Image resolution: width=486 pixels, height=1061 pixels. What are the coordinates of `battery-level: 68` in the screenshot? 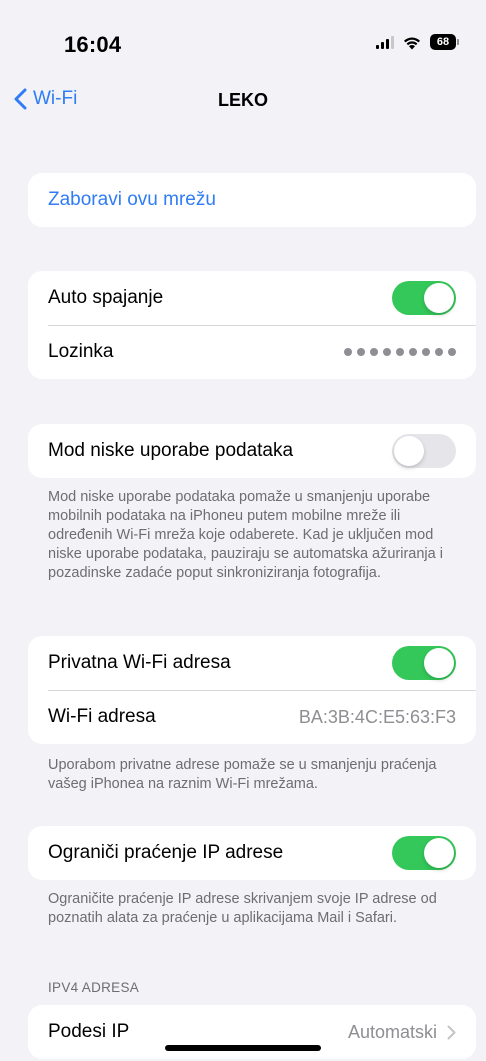 It's located at (443, 42).